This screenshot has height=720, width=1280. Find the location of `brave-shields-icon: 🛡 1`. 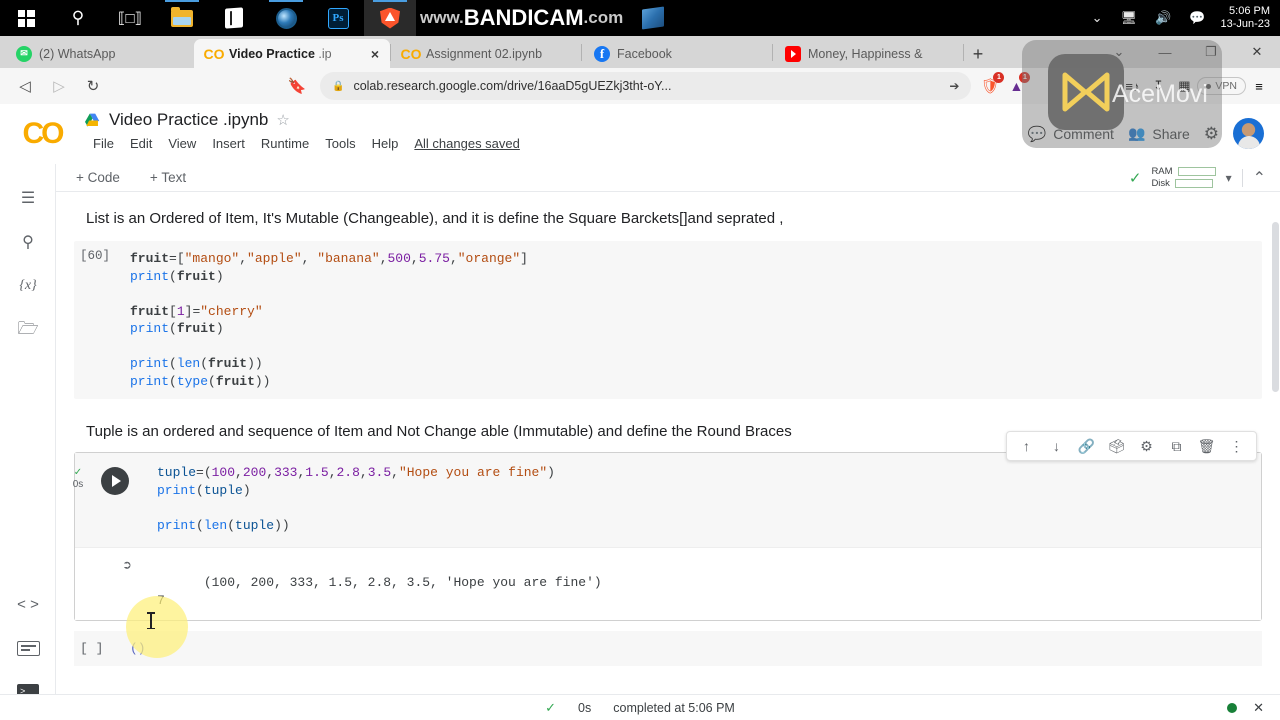

brave-shields-icon: 🛡 1 is located at coordinates (991, 85).